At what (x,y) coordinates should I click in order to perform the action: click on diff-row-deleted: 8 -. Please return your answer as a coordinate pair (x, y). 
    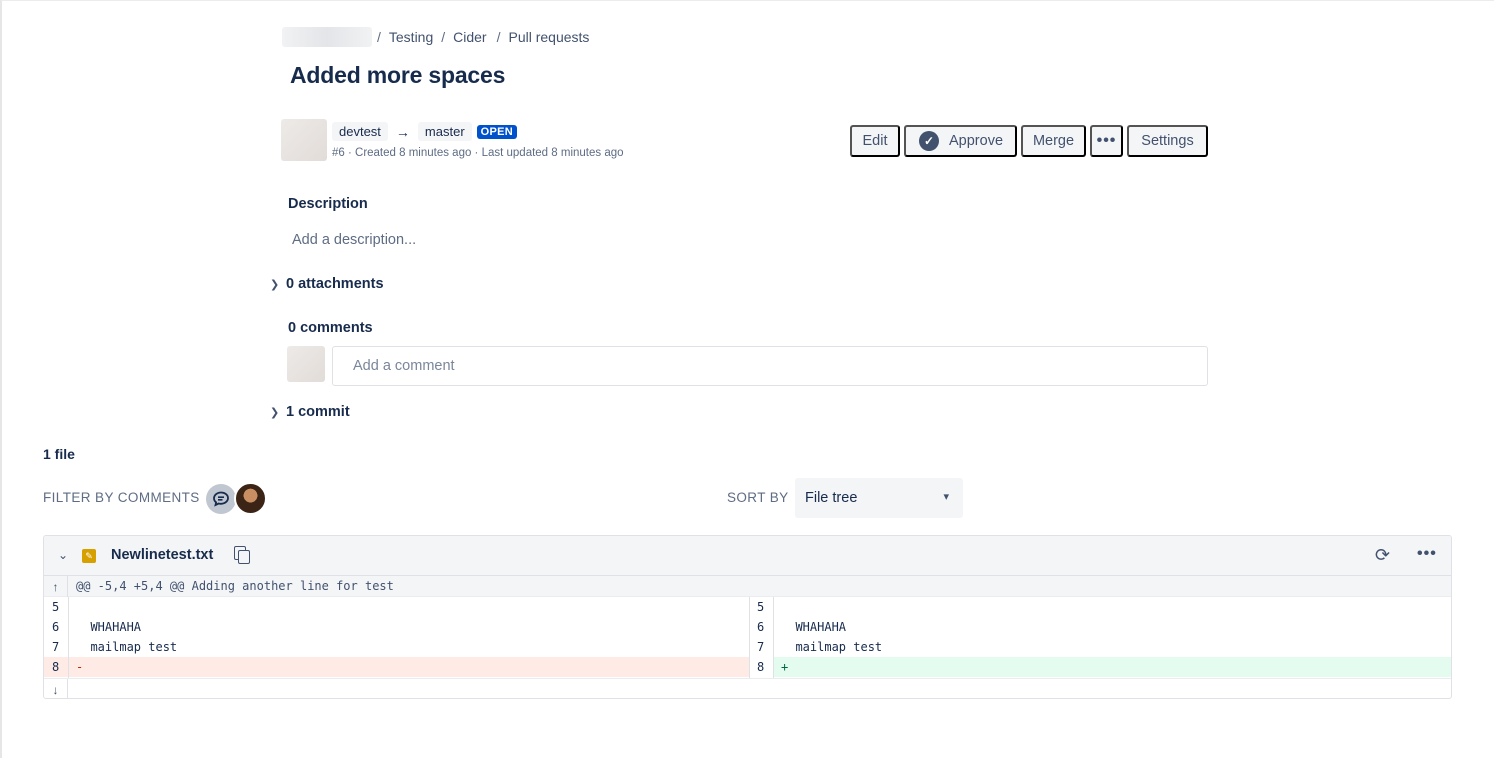
    Looking at the image, I should click on (396, 667).